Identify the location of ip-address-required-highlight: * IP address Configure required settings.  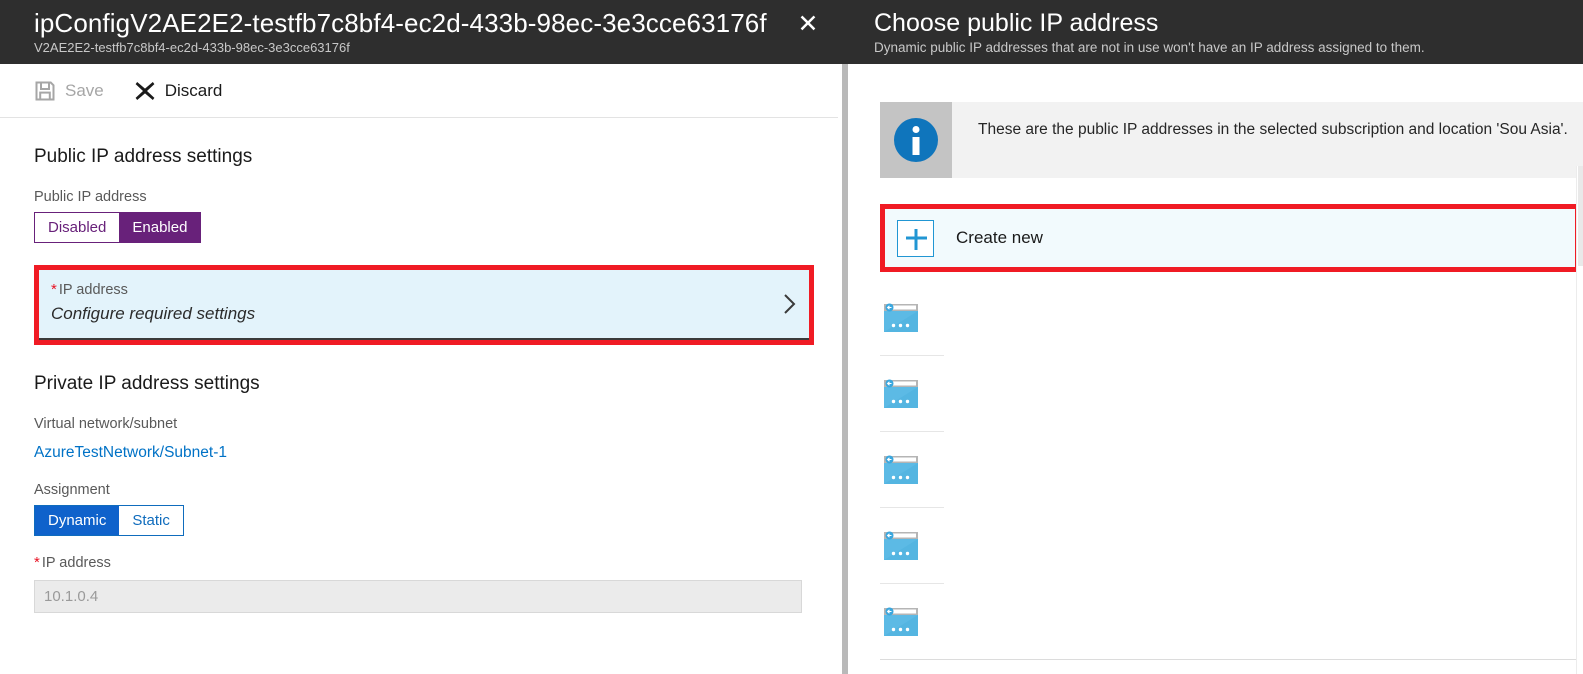
(424, 305).